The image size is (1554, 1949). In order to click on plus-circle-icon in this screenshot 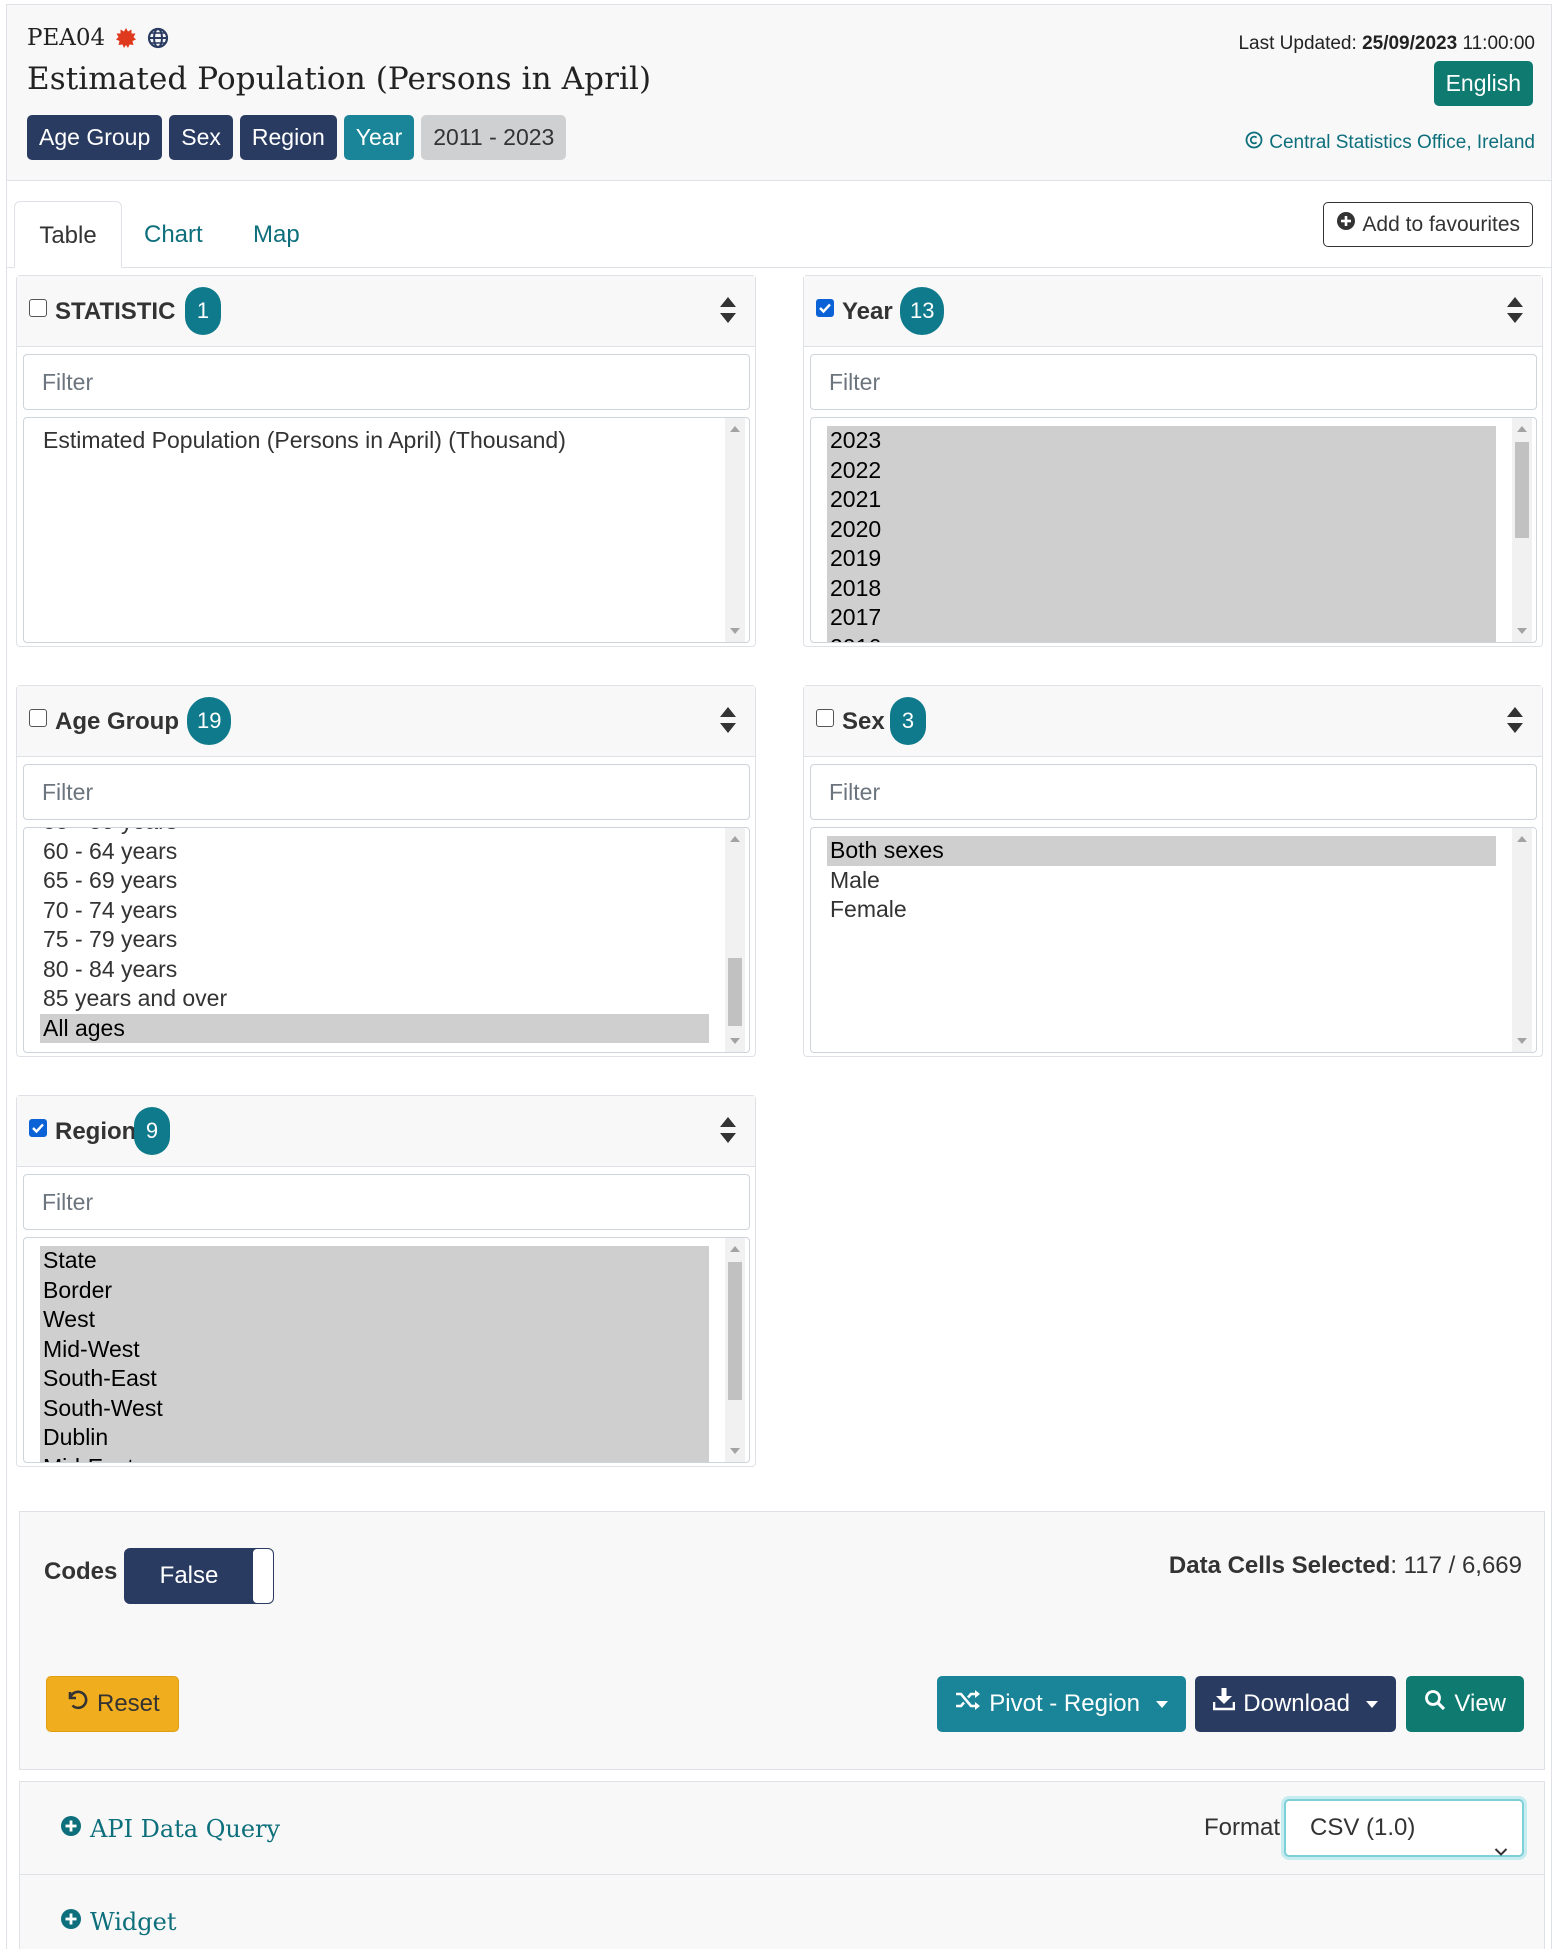, I will do `click(1346, 224)`.